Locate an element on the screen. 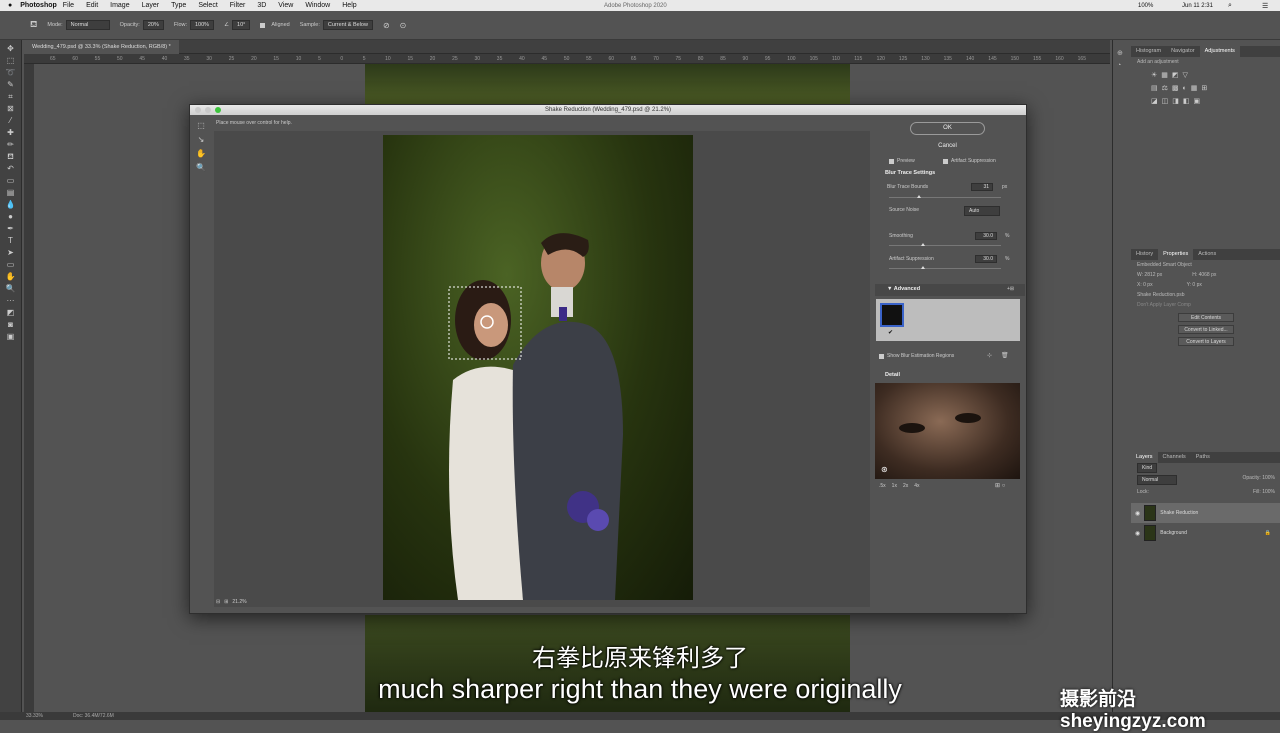 The image size is (1280, 733). blur-direction-tool-icon: ↘ is located at coordinates (201, 140).